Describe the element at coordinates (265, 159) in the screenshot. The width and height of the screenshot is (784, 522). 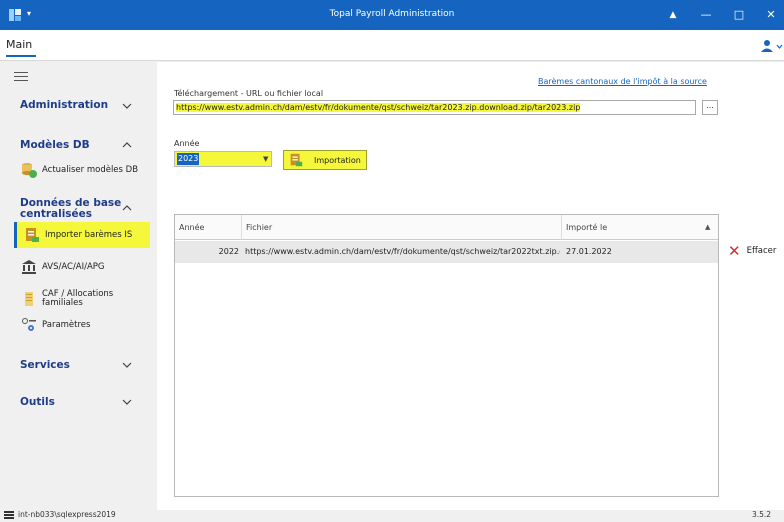
I see `dropdown-arrow-icon: ▼` at that location.